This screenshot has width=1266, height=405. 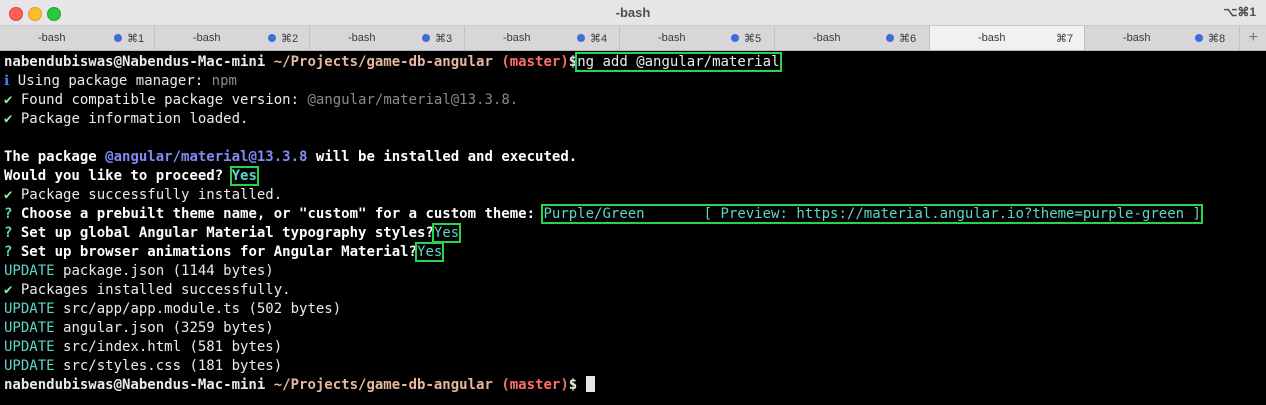 What do you see at coordinates (136, 39) in the screenshot?
I see `tab-shortcut: ⌘1` at bounding box center [136, 39].